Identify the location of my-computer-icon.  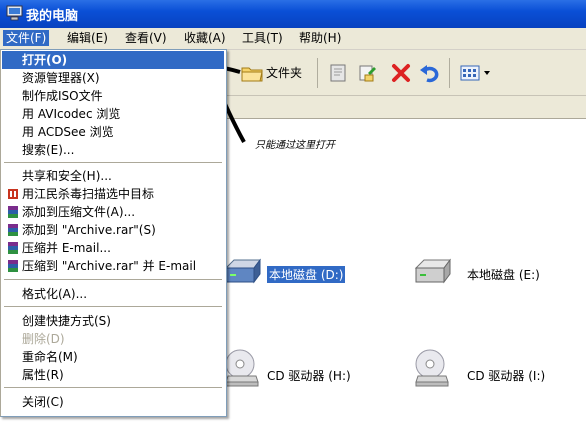
(14, 13).